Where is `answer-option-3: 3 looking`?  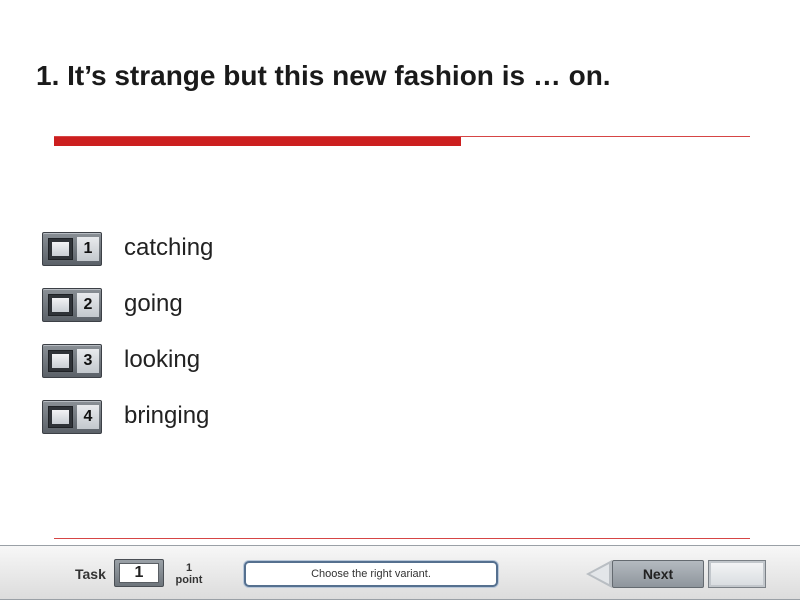
answer-option-3: 3 looking is located at coordinates (292, 362).